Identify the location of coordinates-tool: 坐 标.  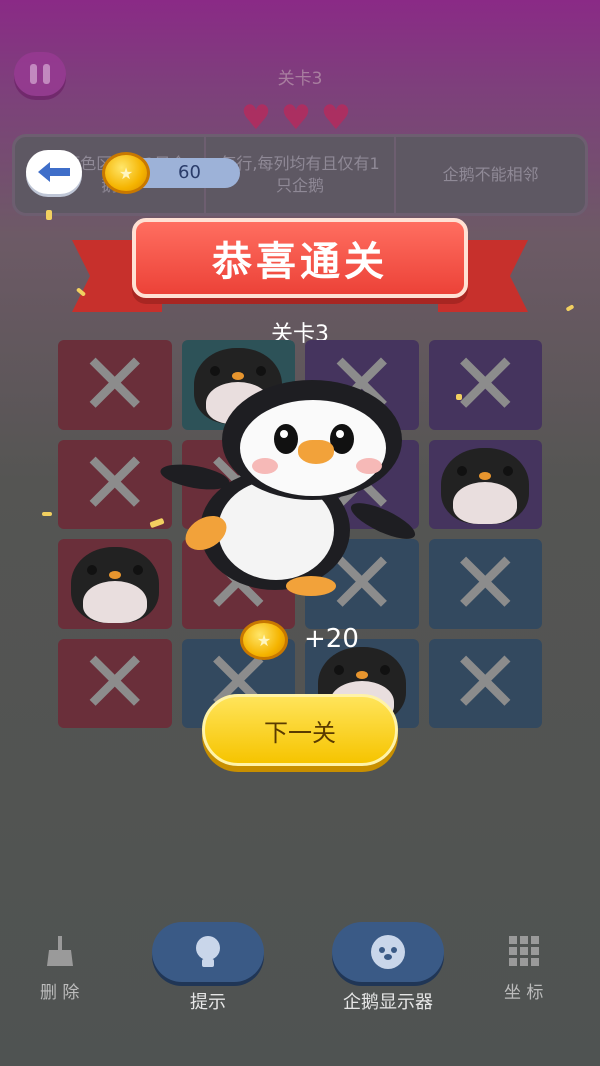
(523, 968).